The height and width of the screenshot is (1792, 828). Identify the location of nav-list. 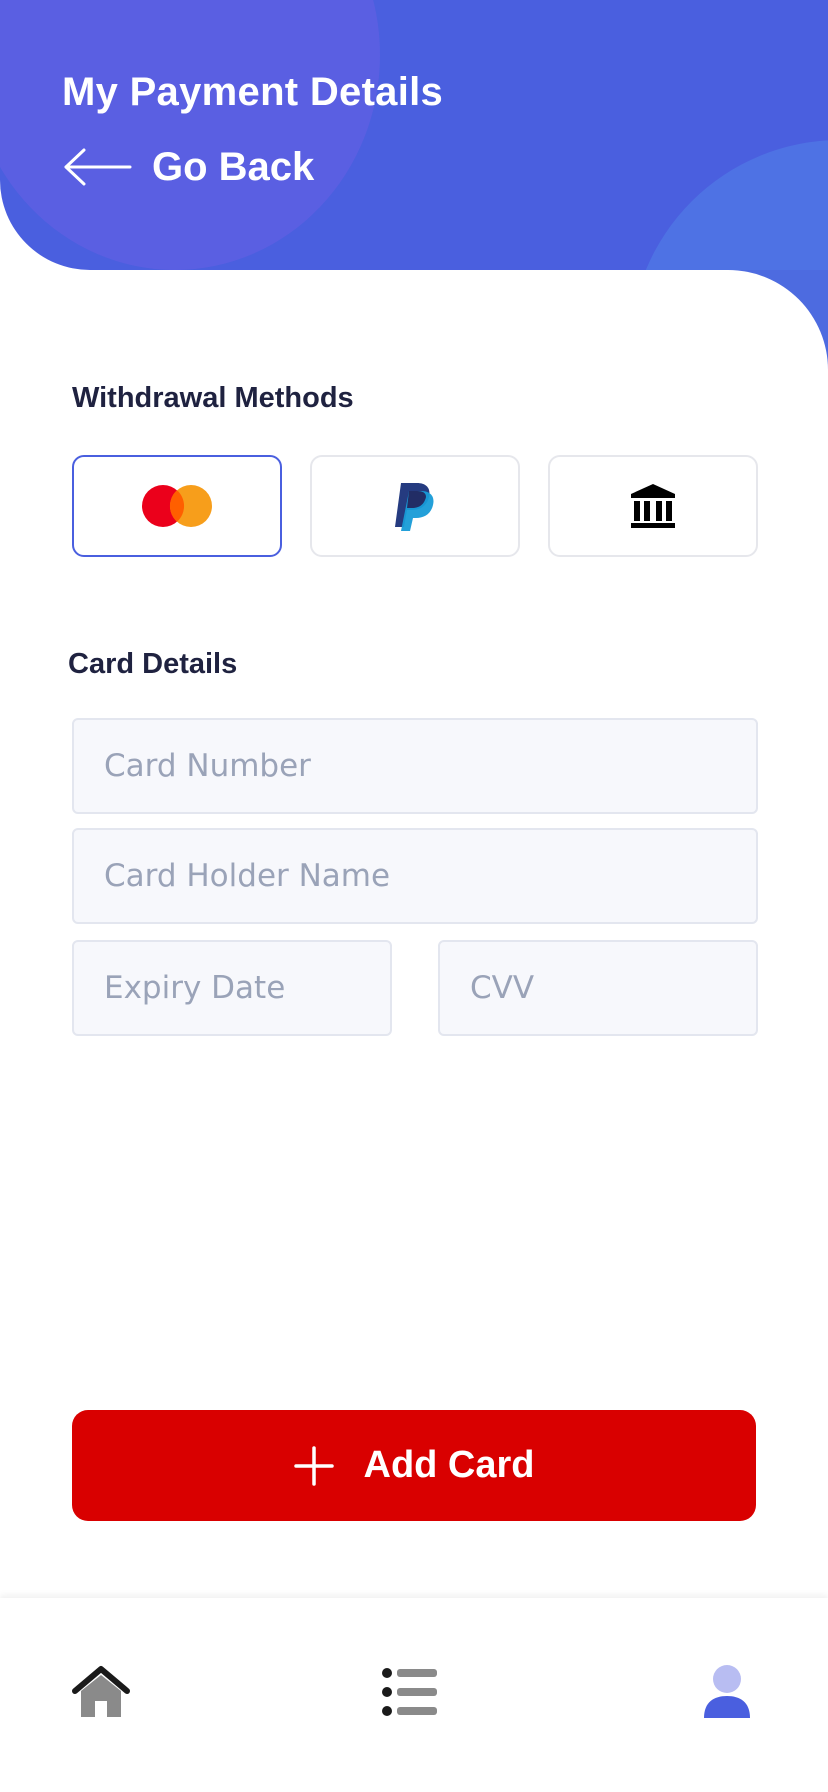
(410, 1692).